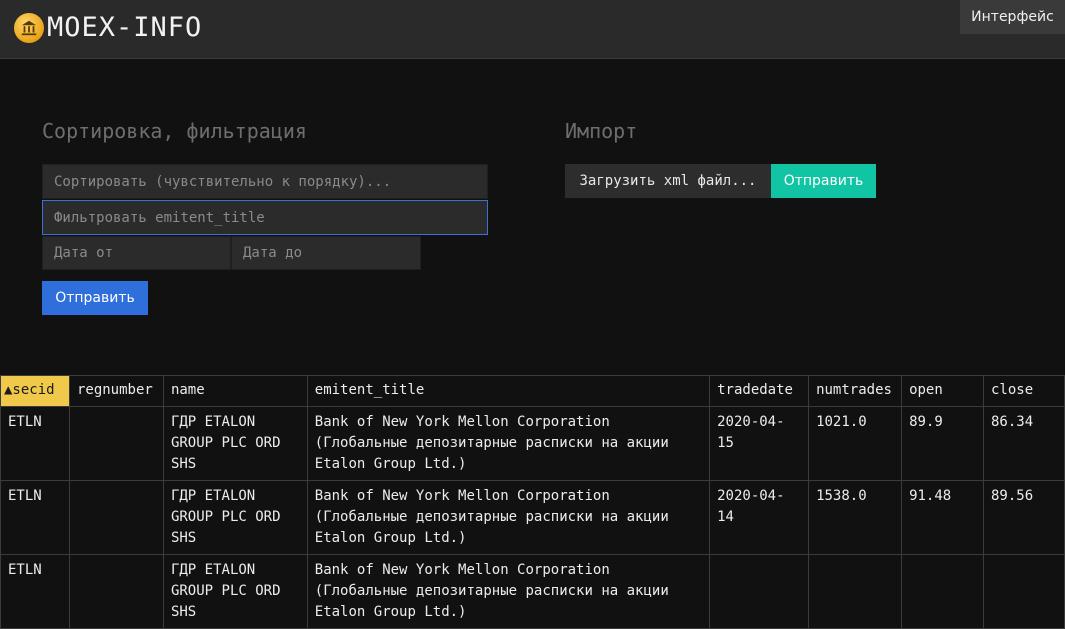 This screenshot has width=1065, height=629. Describe the element at coordinates (823, 181) in the screenshot. I see `import-submit-button: Отправить` at that location.